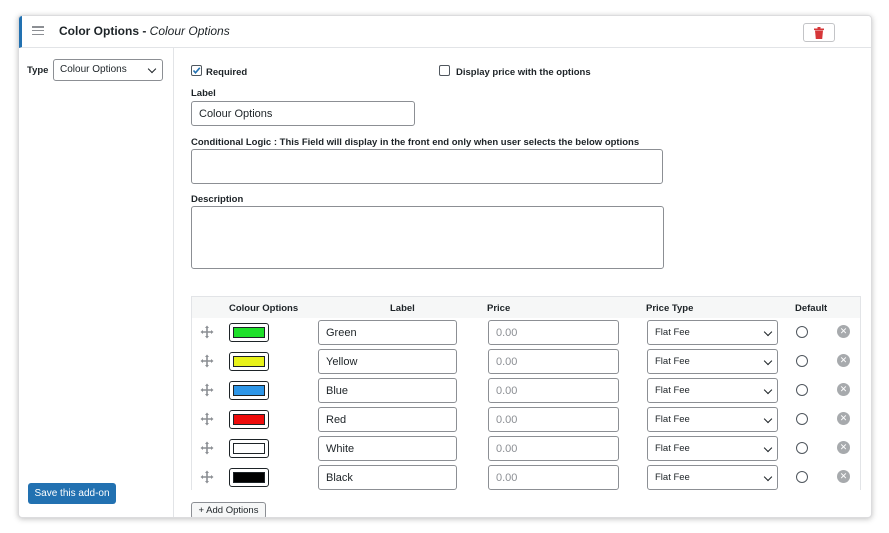 Image resolution: width=889 pixels, height=533 pixels. Describe the element at coordinates (387, 419) in the screenshot. I see `option-label-input: Red` at that location.